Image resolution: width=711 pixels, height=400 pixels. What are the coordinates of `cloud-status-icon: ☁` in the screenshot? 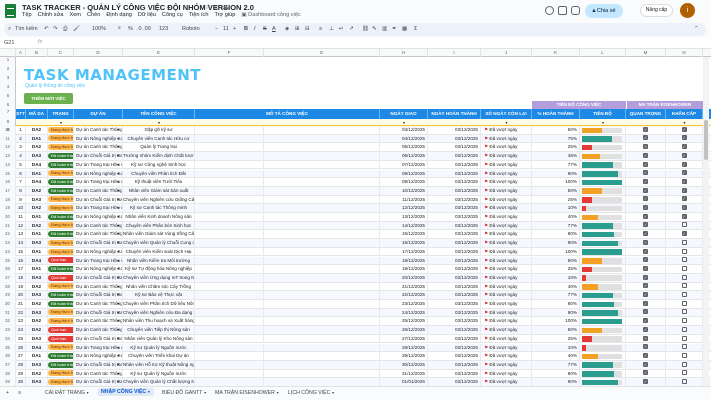 It's located at (226, 7).